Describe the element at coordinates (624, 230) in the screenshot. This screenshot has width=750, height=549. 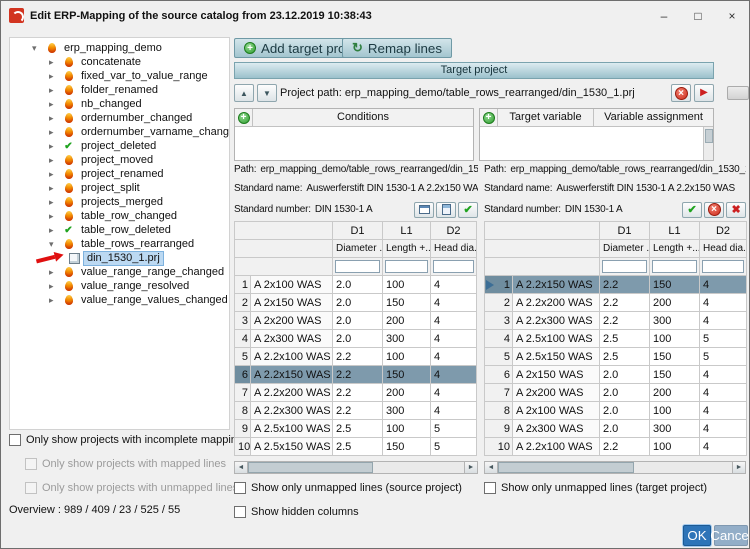
I see `column-header-d1: D1` at that location.